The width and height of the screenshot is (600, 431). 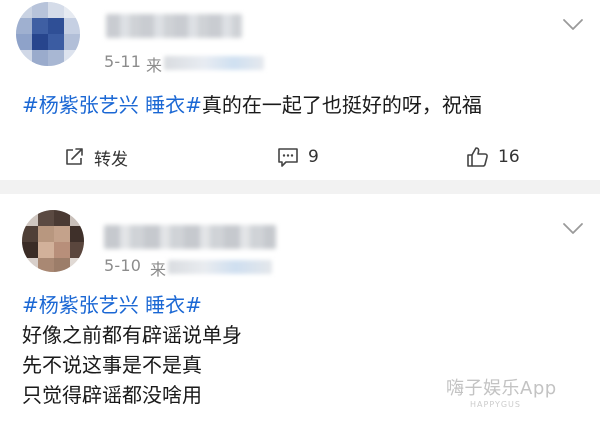 What do you see at coordinates (341, 105) in the screenshot?
I see `post-text-segment: 真的在一起了也挺好的呀，祝福` at bounding box center [341, 105].